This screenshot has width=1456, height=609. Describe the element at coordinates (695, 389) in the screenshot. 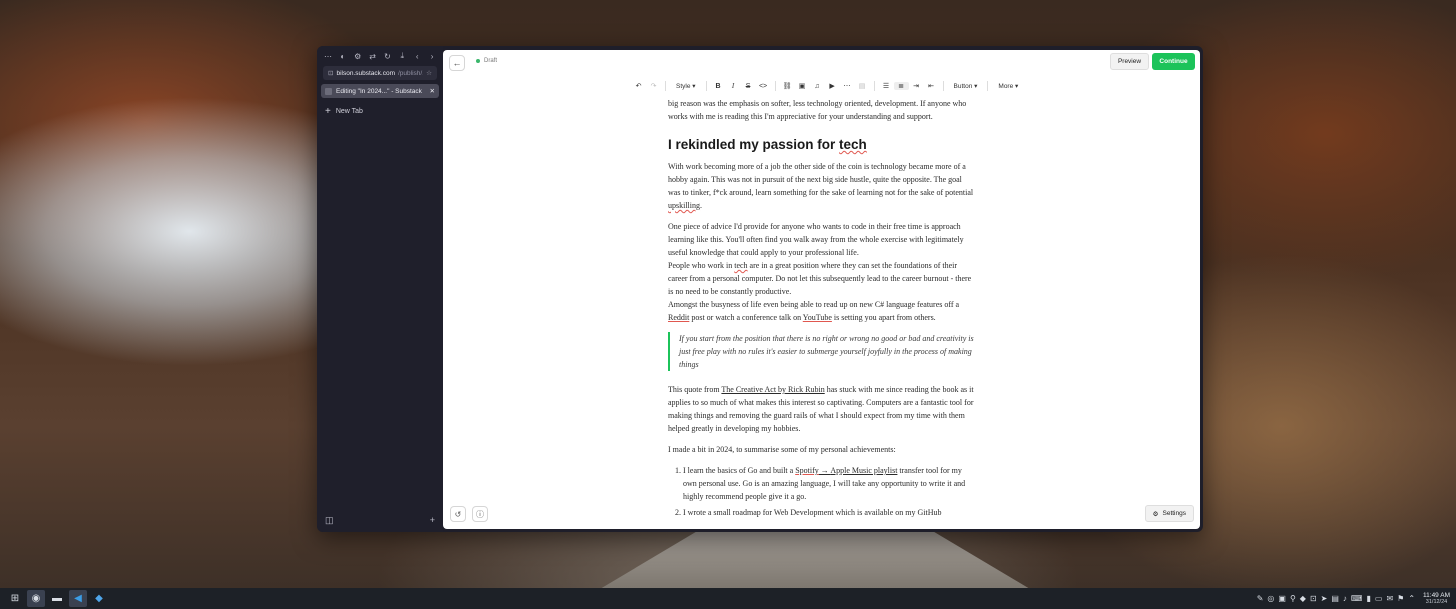

I see `paragraph-text: This quote from` at that location.